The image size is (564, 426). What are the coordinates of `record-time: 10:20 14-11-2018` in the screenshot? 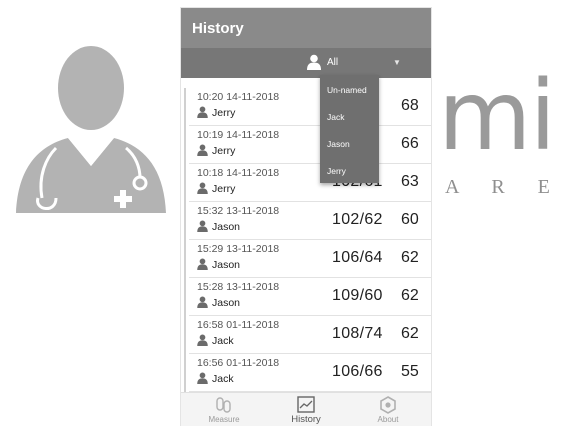 It's located at (238, 97).